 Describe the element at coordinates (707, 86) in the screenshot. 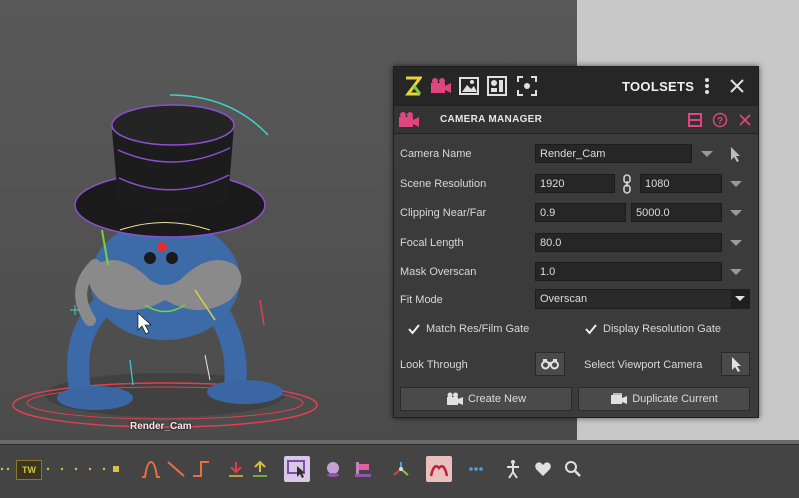

I see `more-options-icon` at that location.